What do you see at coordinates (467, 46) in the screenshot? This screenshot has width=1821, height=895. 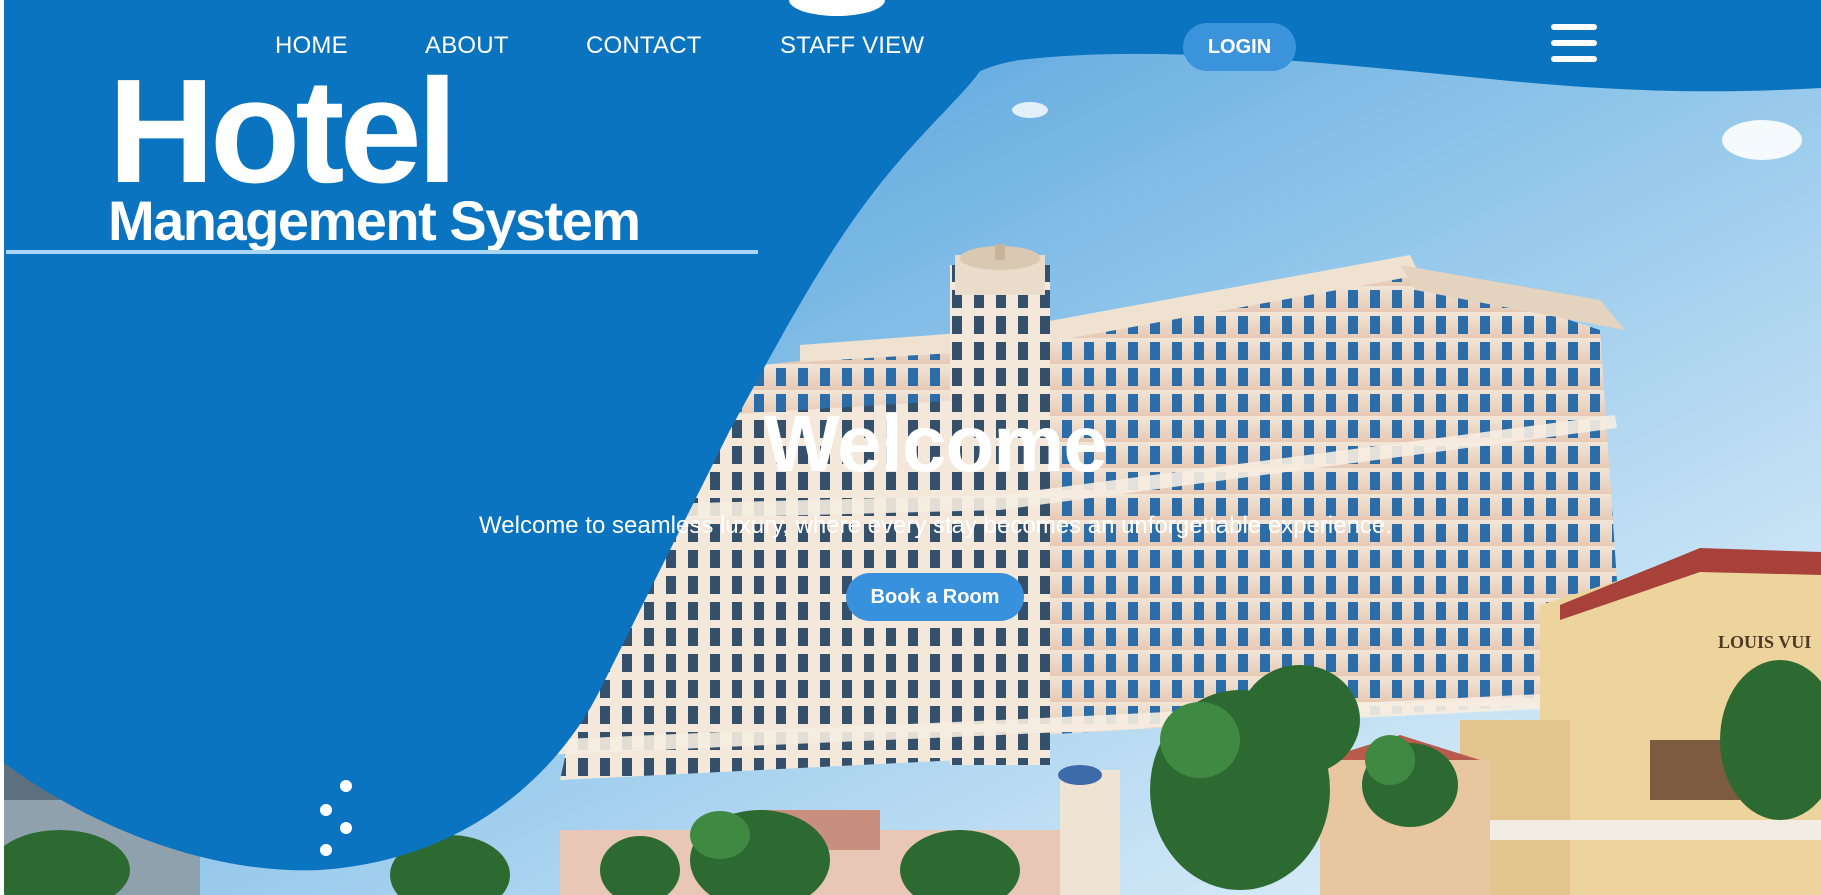 I see `nav-about: ABOUT` at bounding box center [467, 46].